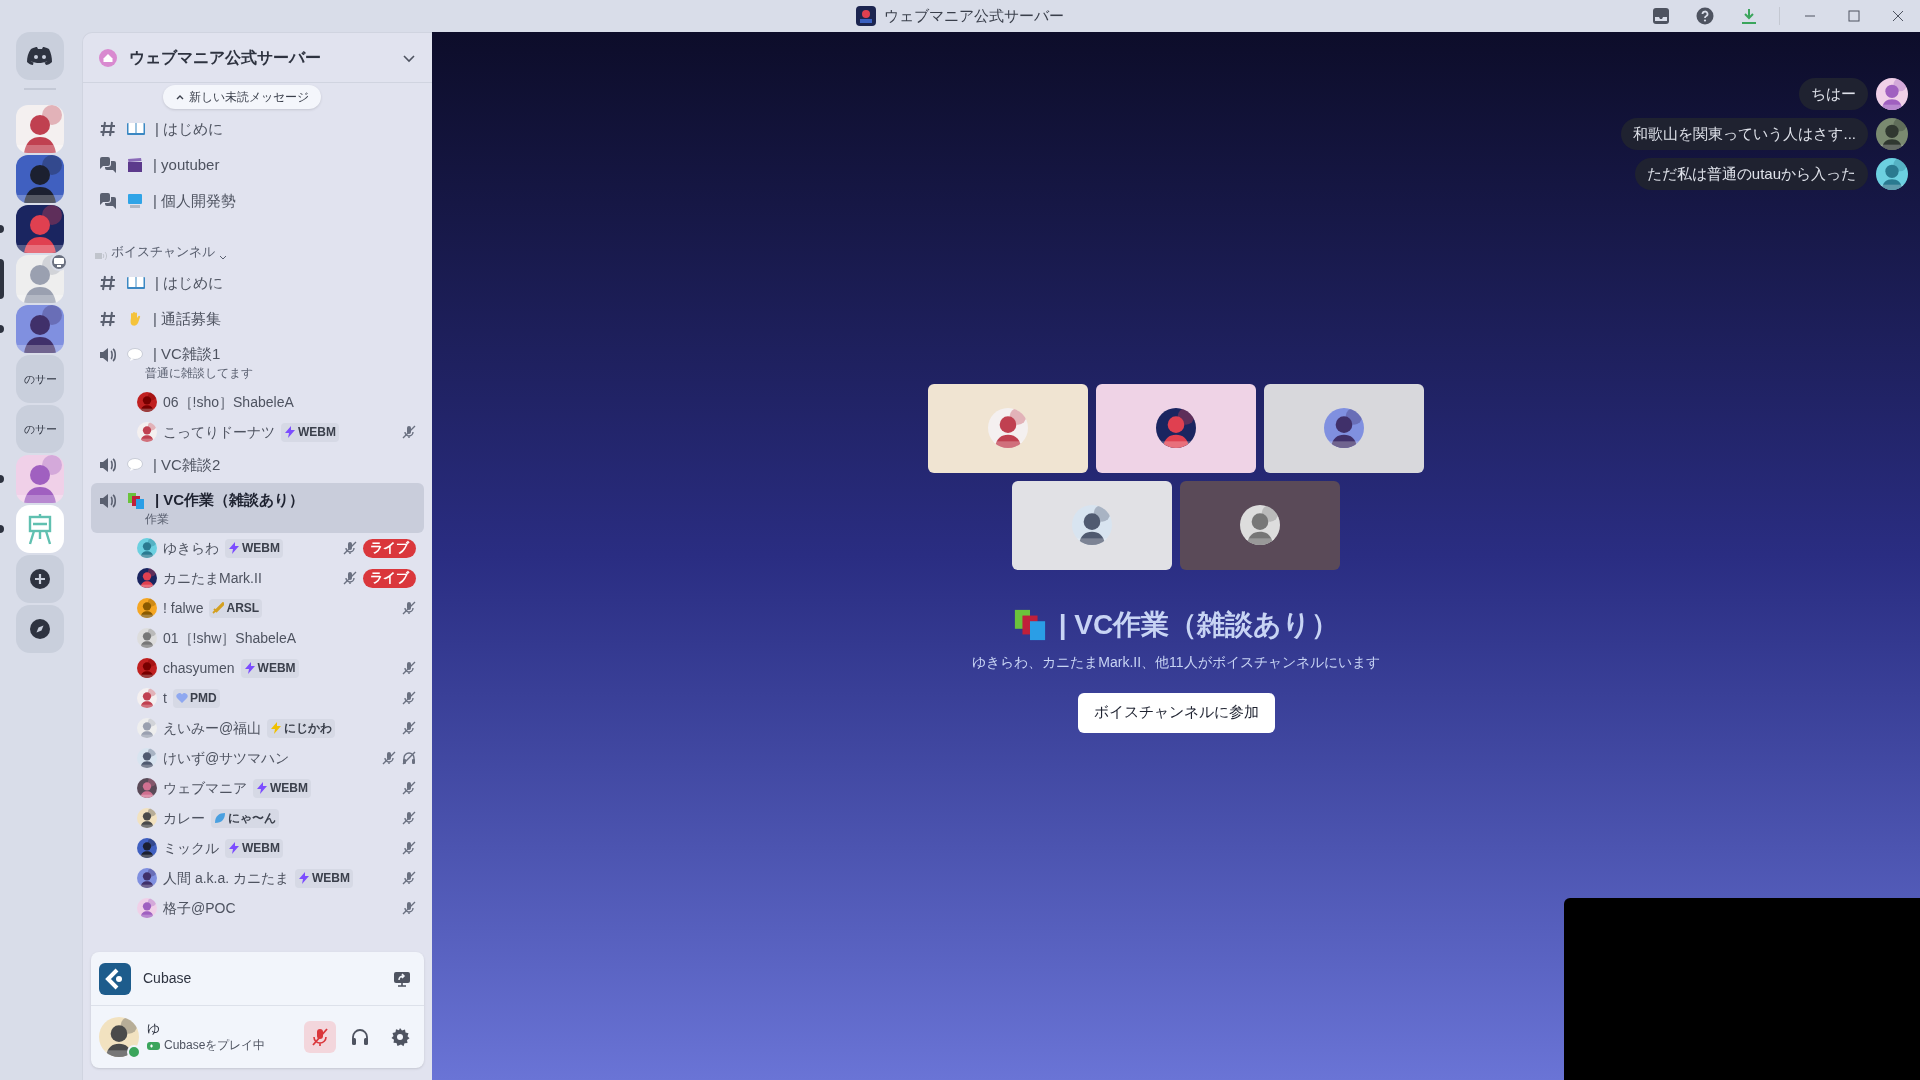 The width and height of the screenshot is (1920, 1080). I want to click on mute-button, so click(320, 1037).